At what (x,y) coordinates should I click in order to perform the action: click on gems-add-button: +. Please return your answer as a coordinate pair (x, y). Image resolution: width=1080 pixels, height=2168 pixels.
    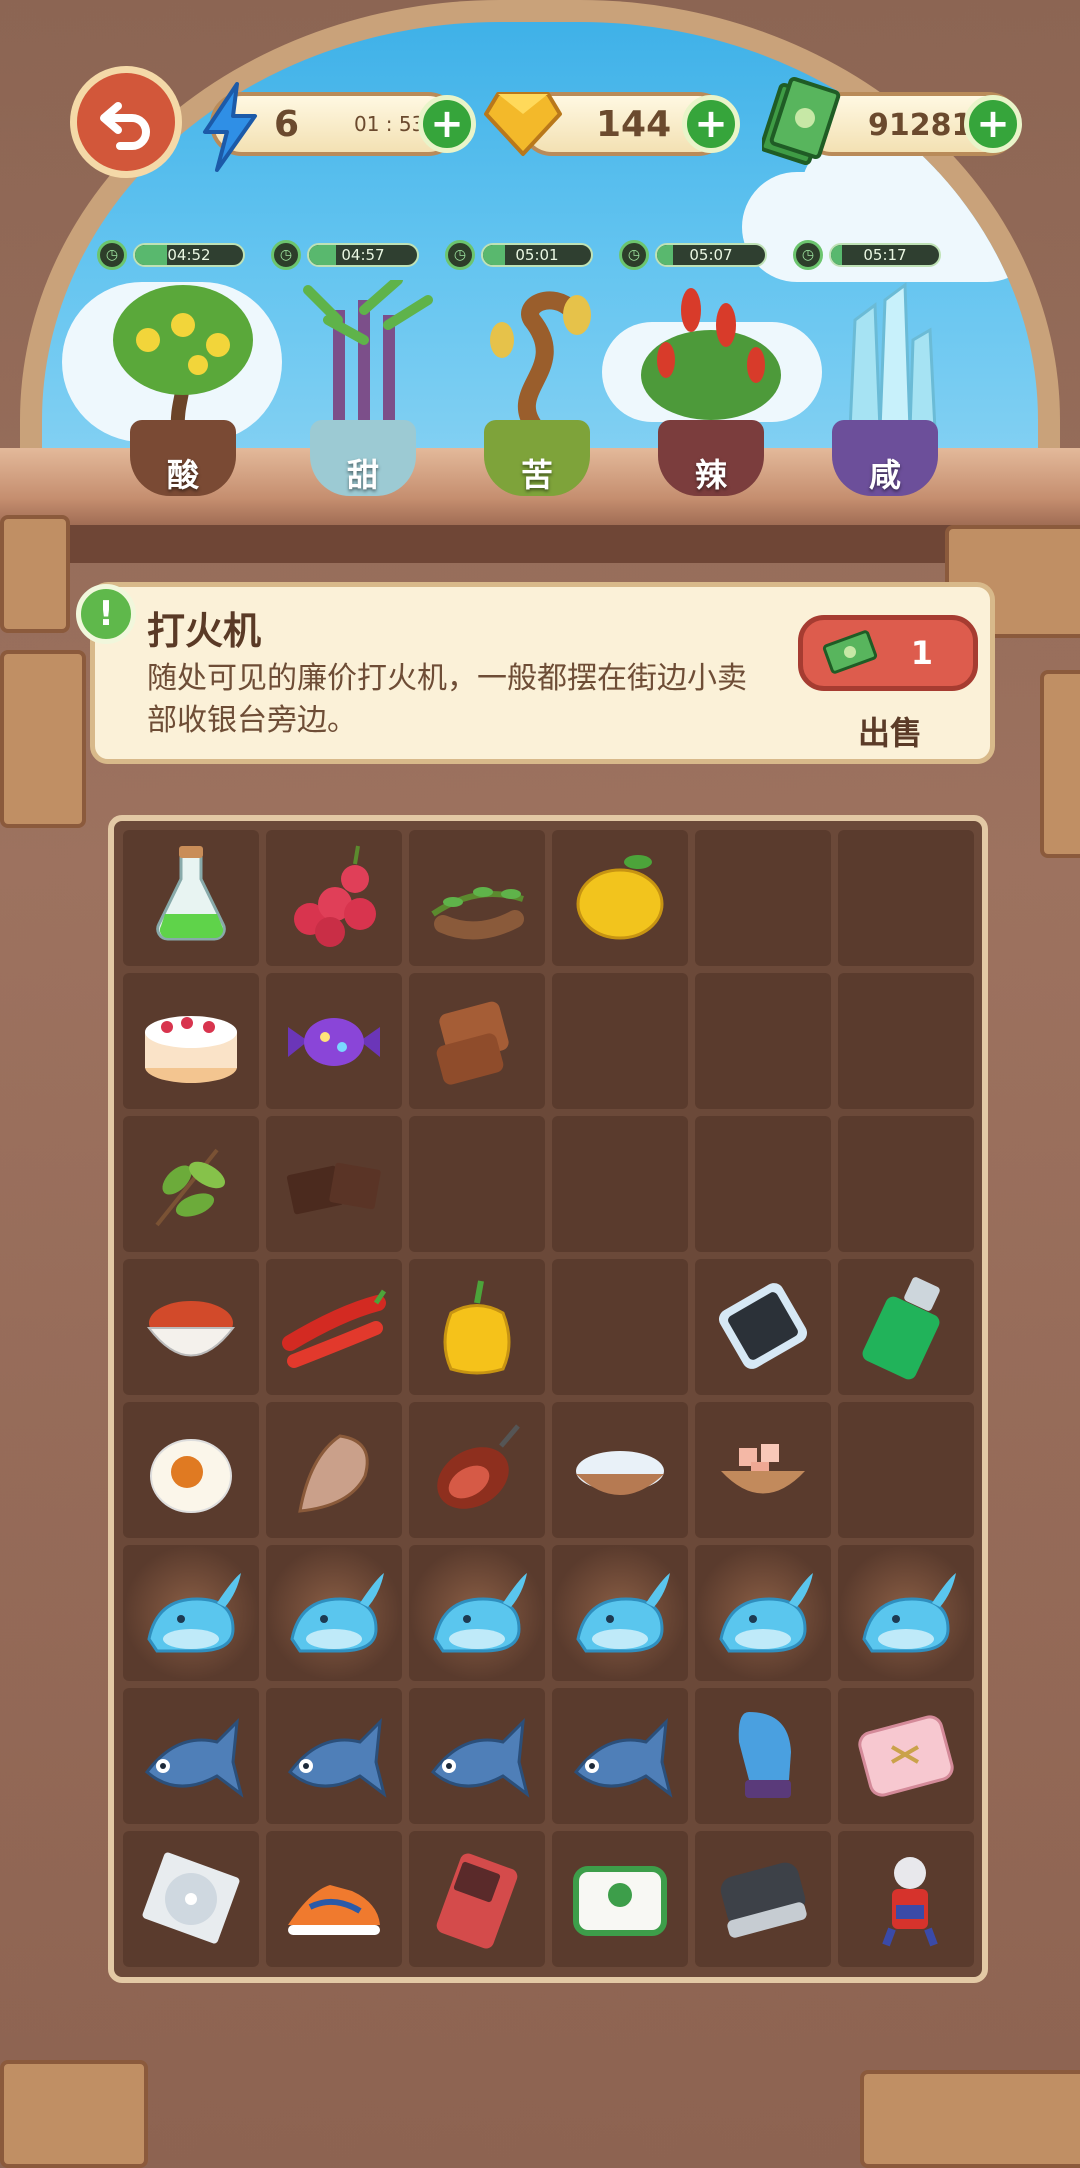
    Looking at the image, I should click on (711, 124).